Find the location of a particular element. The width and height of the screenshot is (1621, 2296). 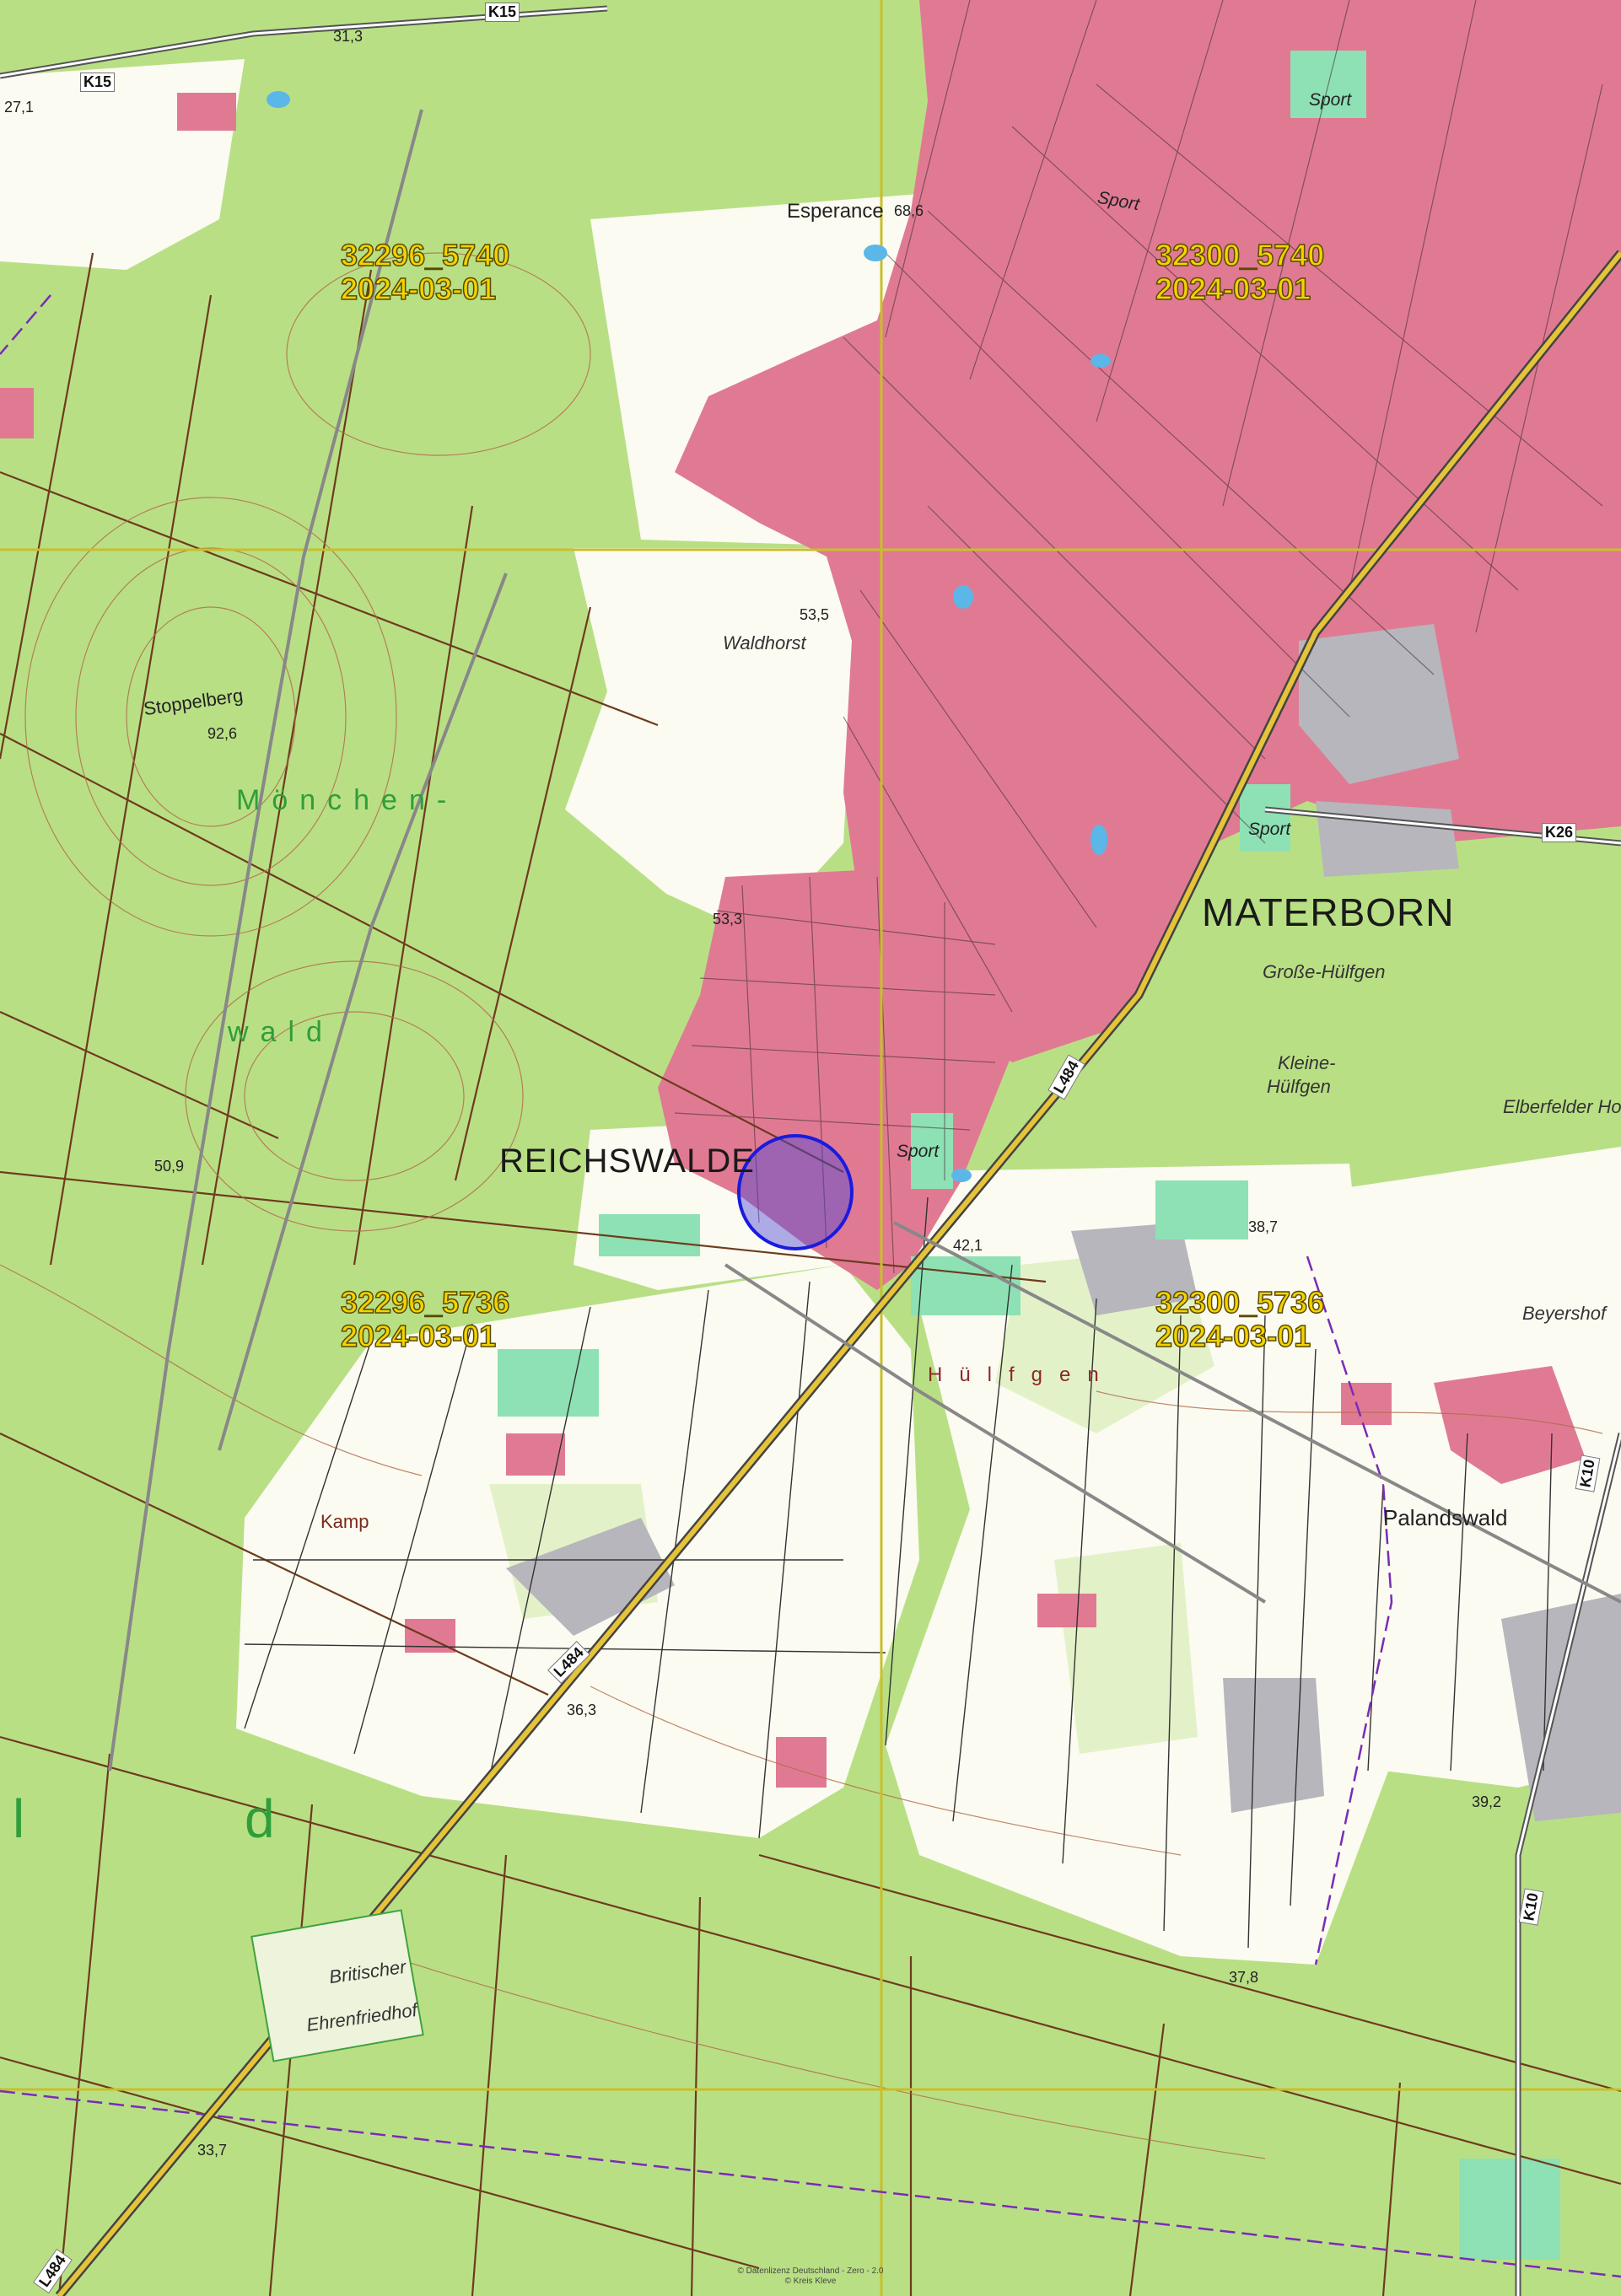

place-reichswalde: REICHSWALDE is located at coordinates (627, 1162).